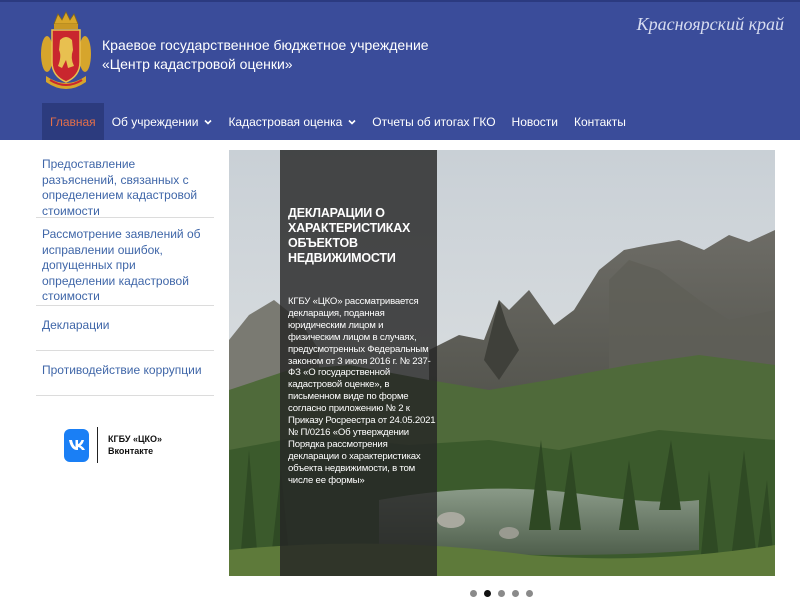 This screenshot has height=600, width=800. I want to click on sidebar-item-declarations: Декларации, so click(125, 328).